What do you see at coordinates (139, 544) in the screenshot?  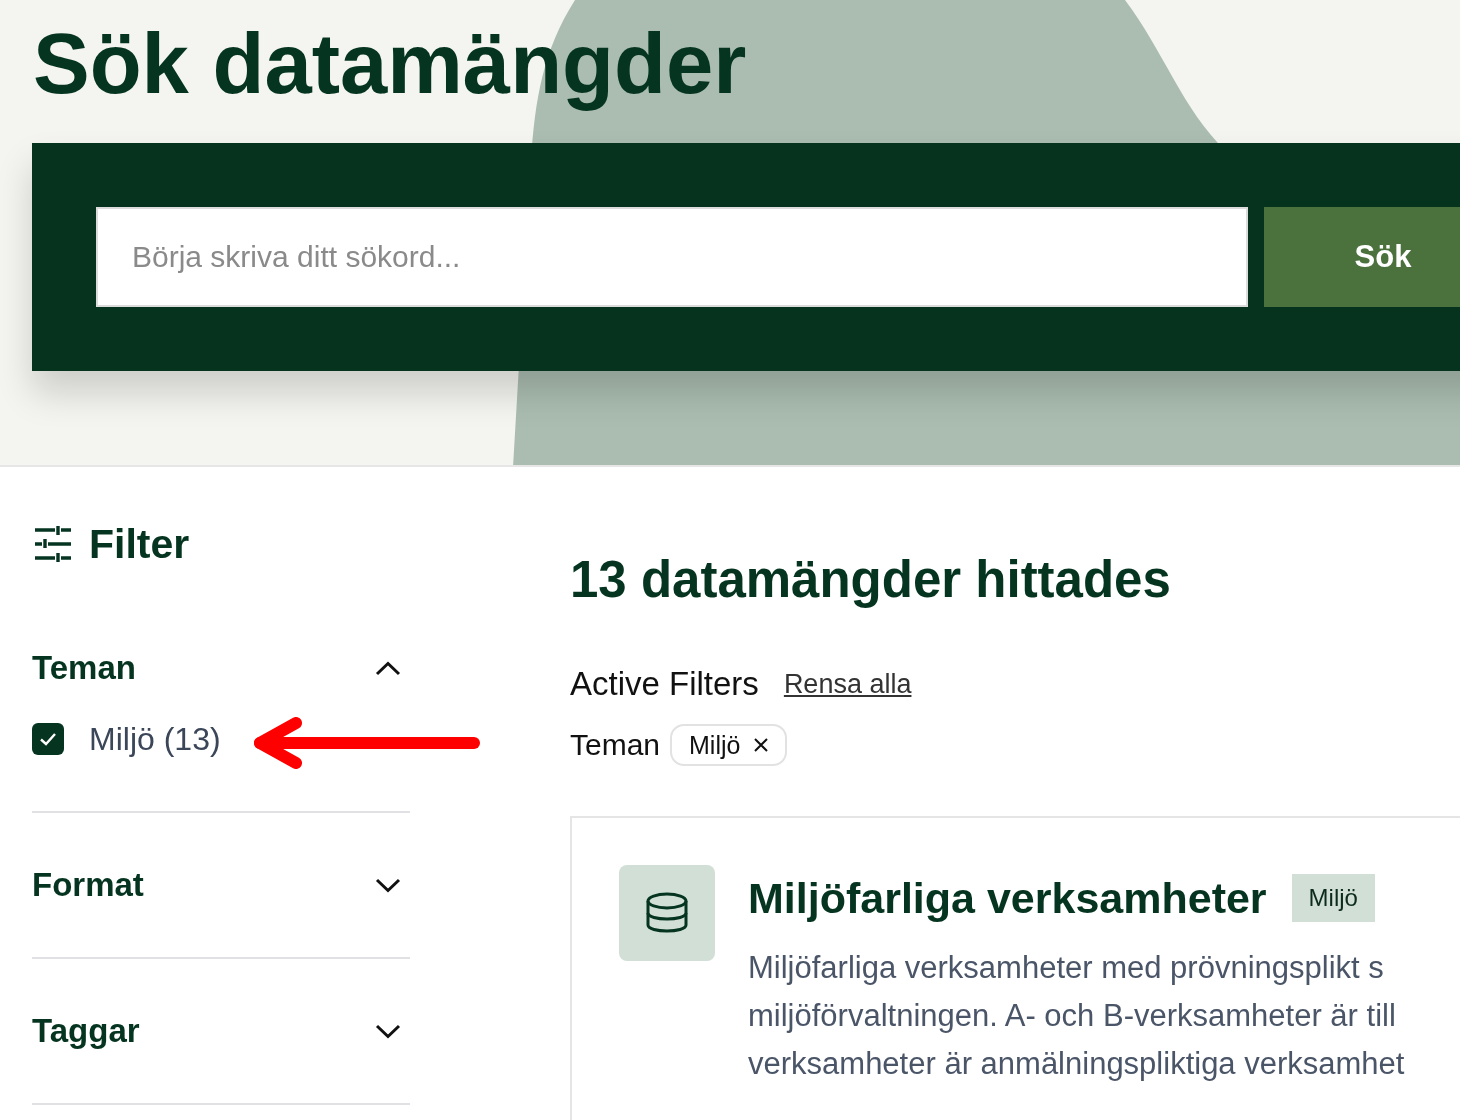 I see `filter-heading: Filter` at bounding box center [139, 544].